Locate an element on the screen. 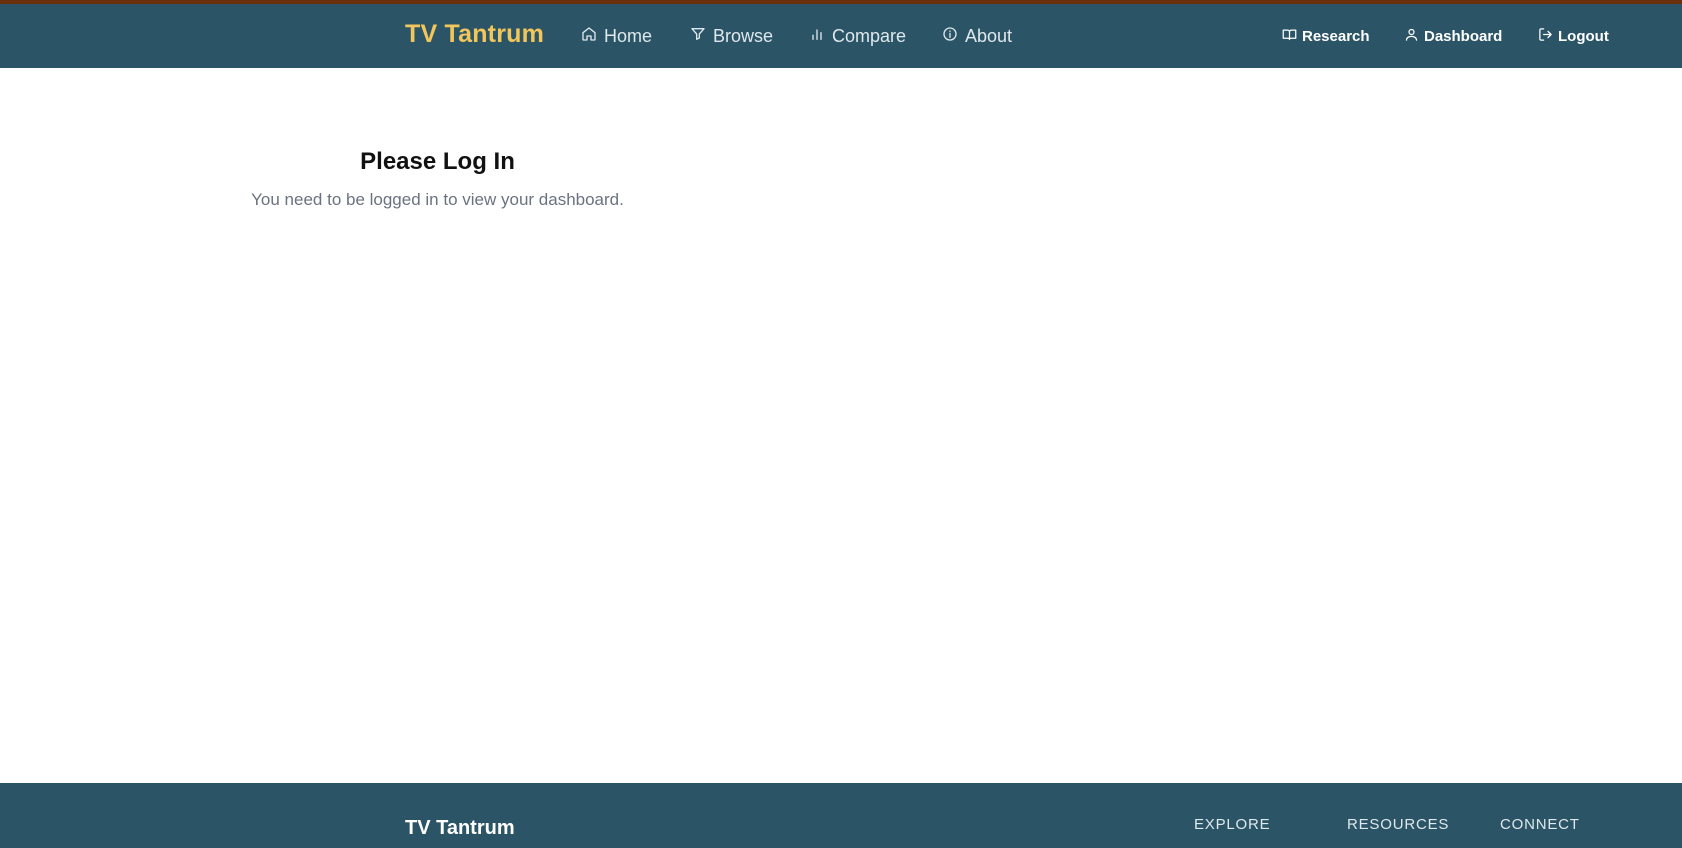  nav-research-label: Research is located at coordinates (1336, 36).